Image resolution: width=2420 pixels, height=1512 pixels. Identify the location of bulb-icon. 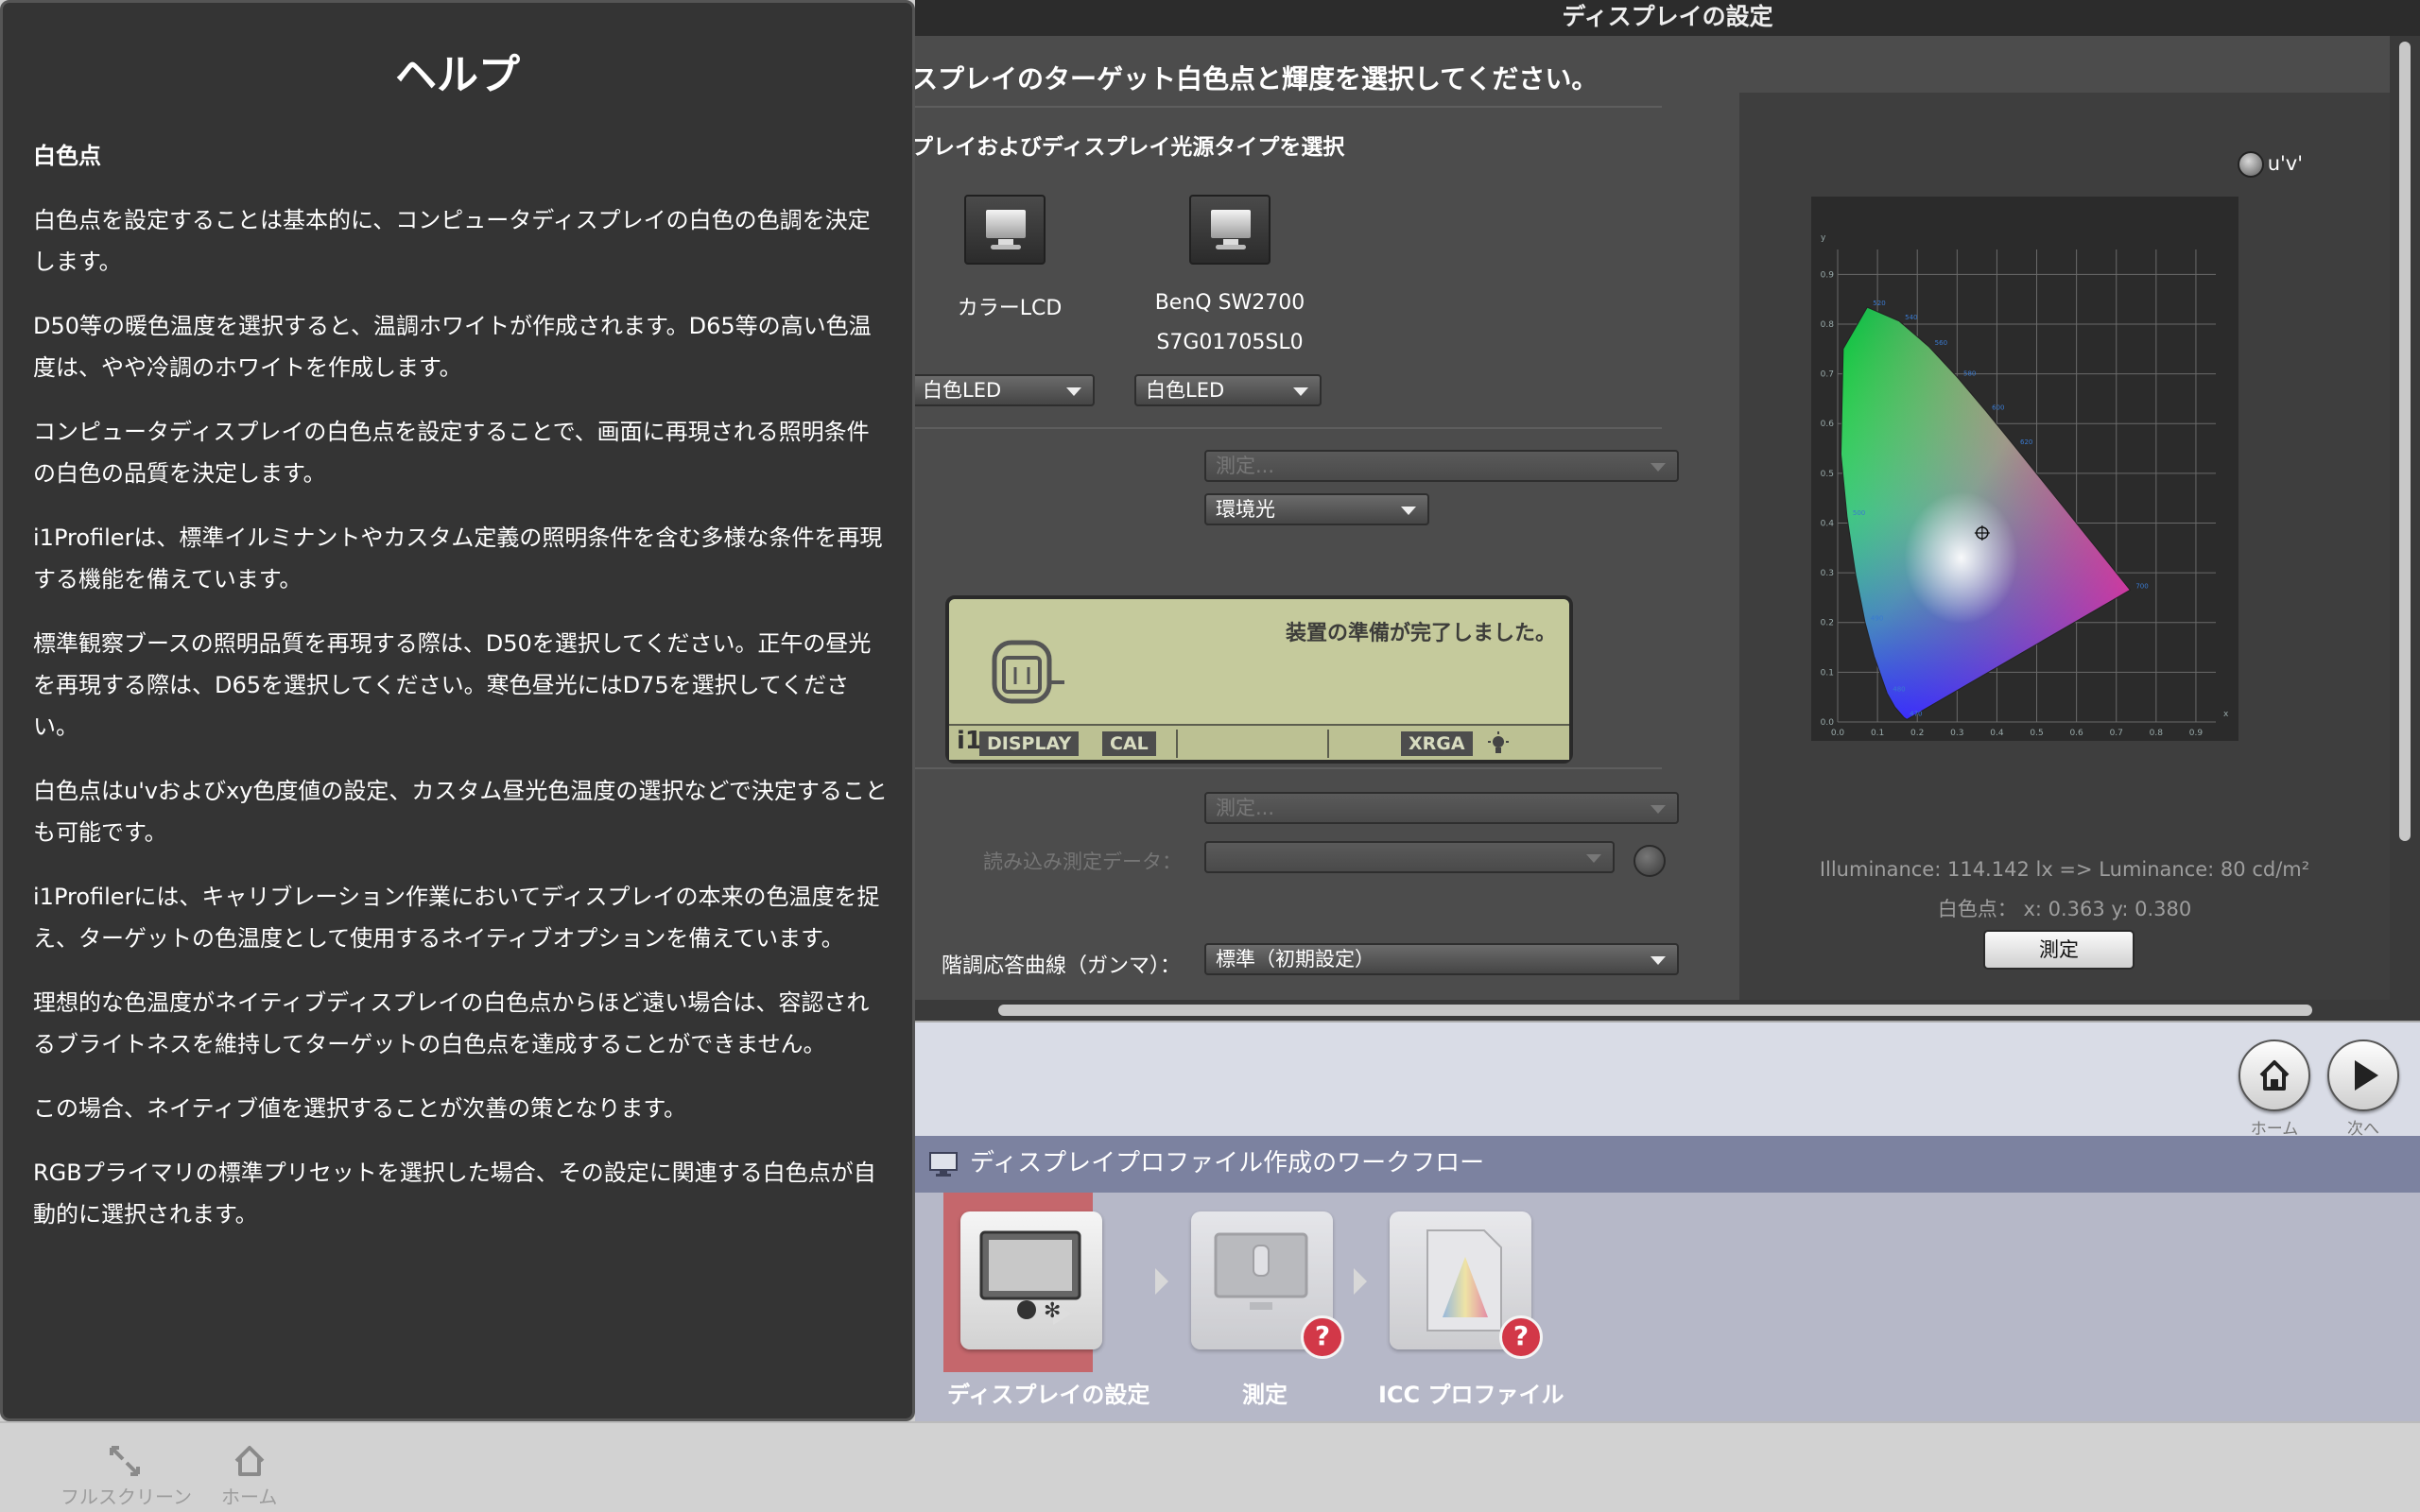
(1498, 742).